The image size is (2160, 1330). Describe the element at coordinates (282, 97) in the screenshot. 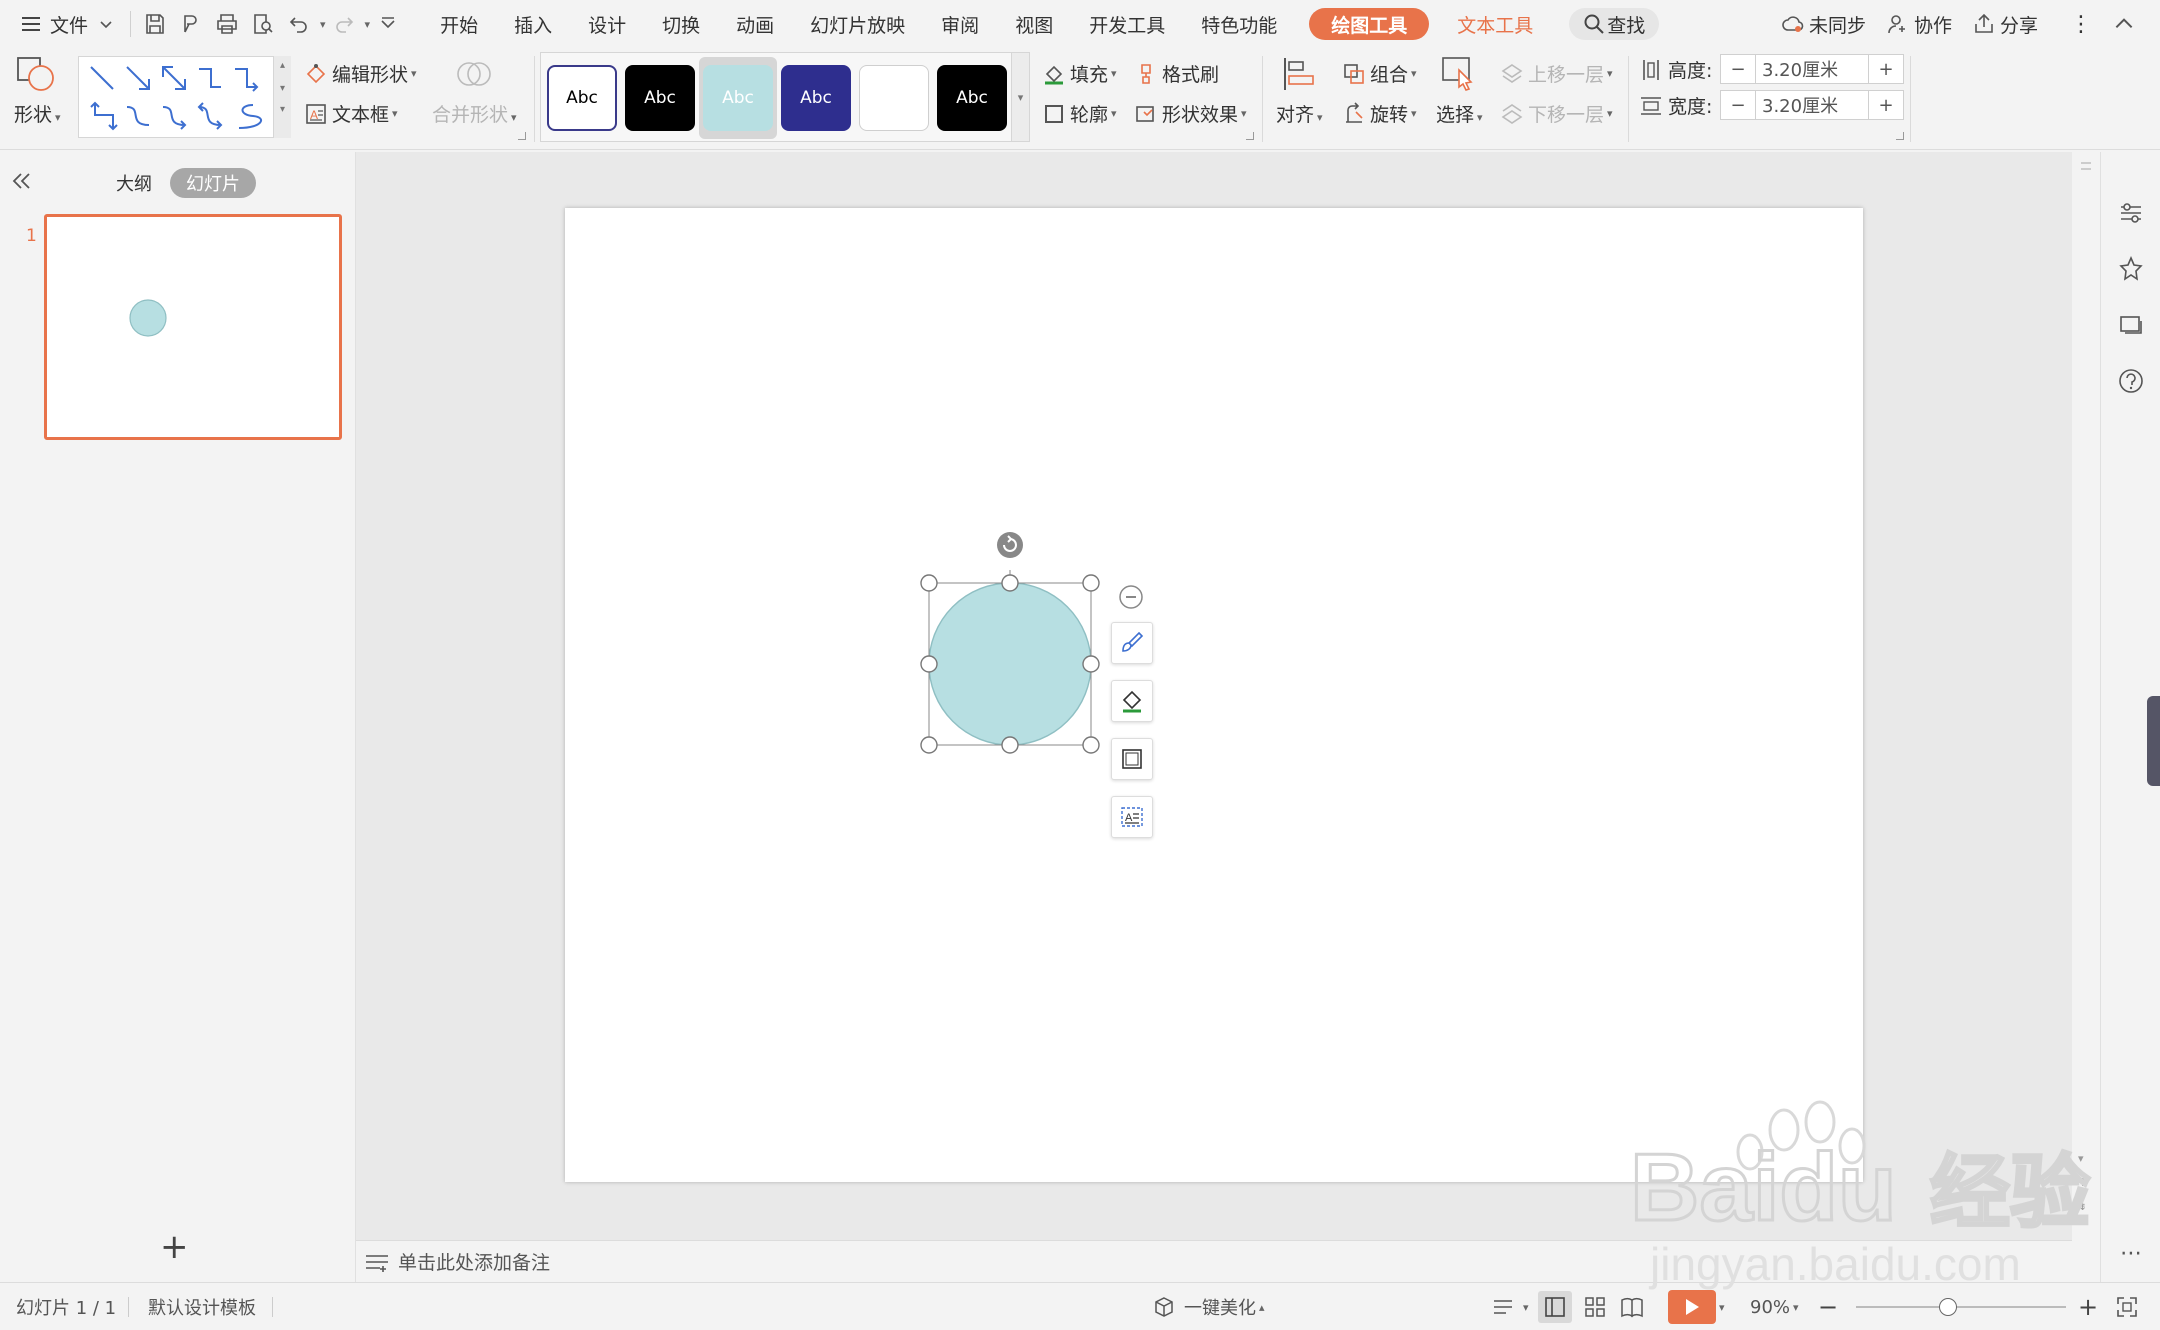

I see `shape-gallery-scroll: ▴ ▾ ▾` at that location.